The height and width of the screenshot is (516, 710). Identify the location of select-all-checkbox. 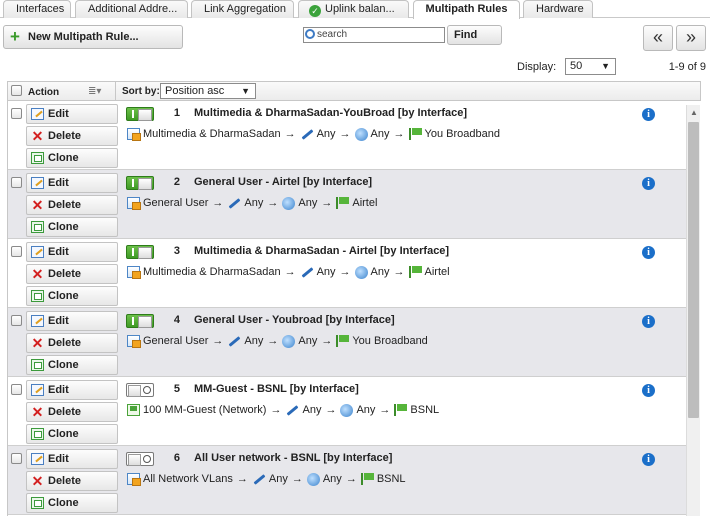
(16, 90).